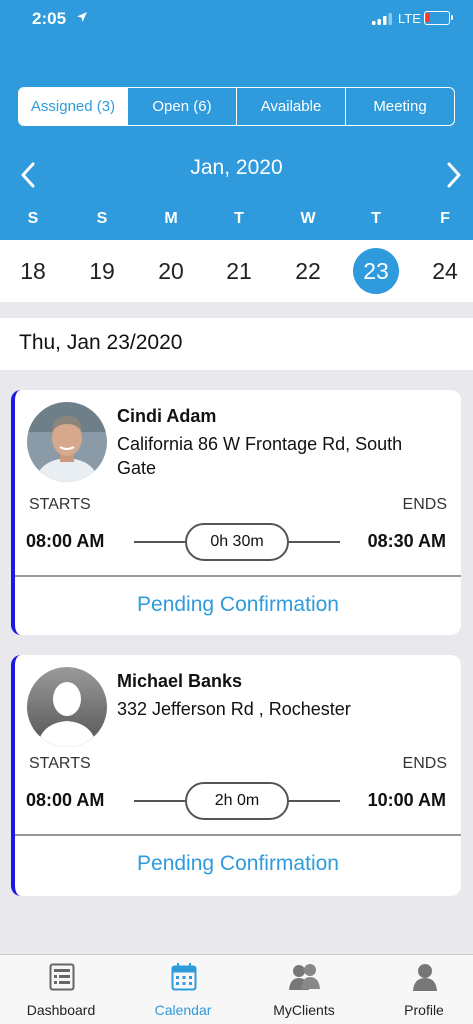 This screenshot has width=473, height=1024. Describe the element at coordinates (180, 681) in the screenshot. I see `client-name: Michael Banks` at that location.